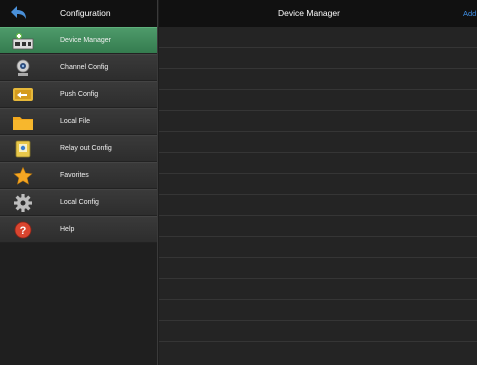 The width and height of the screenshot is (477, 365). I want to click on sidebar-header: Configuration, so click(78, 13).